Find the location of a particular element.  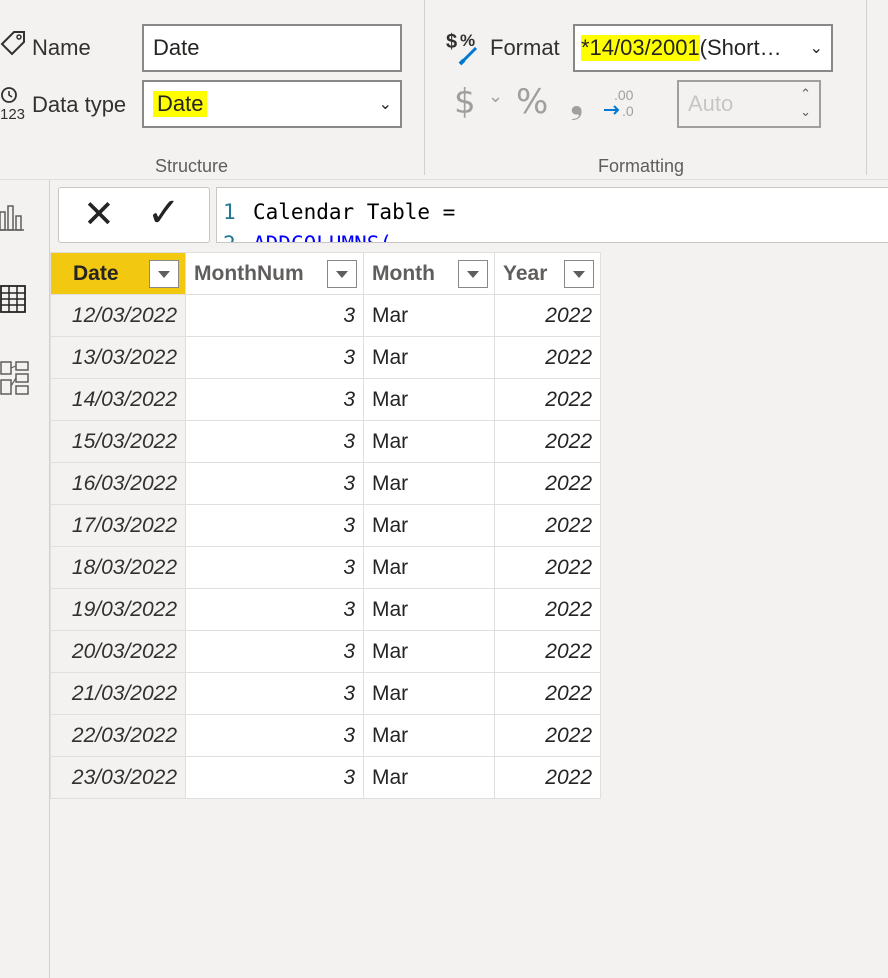

comma-icon: ❟ is located at coordinates (576, 102).